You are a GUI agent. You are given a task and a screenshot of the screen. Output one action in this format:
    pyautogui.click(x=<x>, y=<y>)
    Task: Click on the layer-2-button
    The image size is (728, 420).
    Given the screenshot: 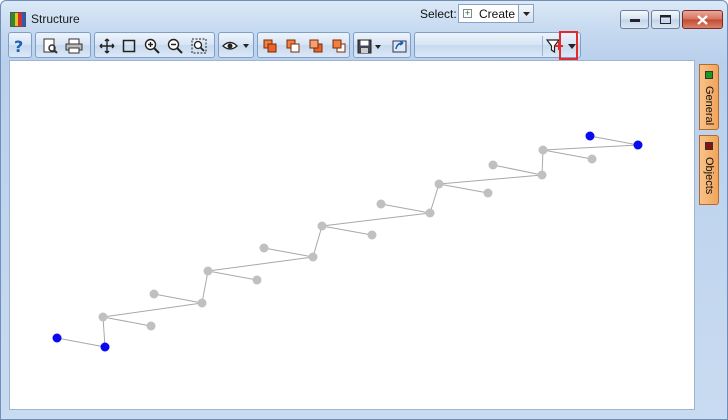 What is the action you would take?
    pyautogui.click(x=293, y=46)
    